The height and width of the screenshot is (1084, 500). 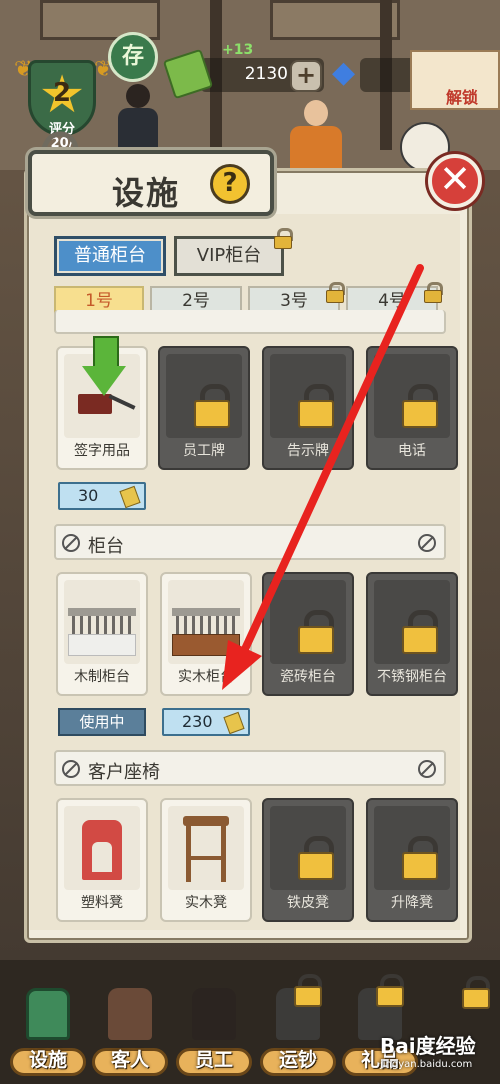 I want to click on section-header-seats: 客户座椅, so click(x=250, y=768).